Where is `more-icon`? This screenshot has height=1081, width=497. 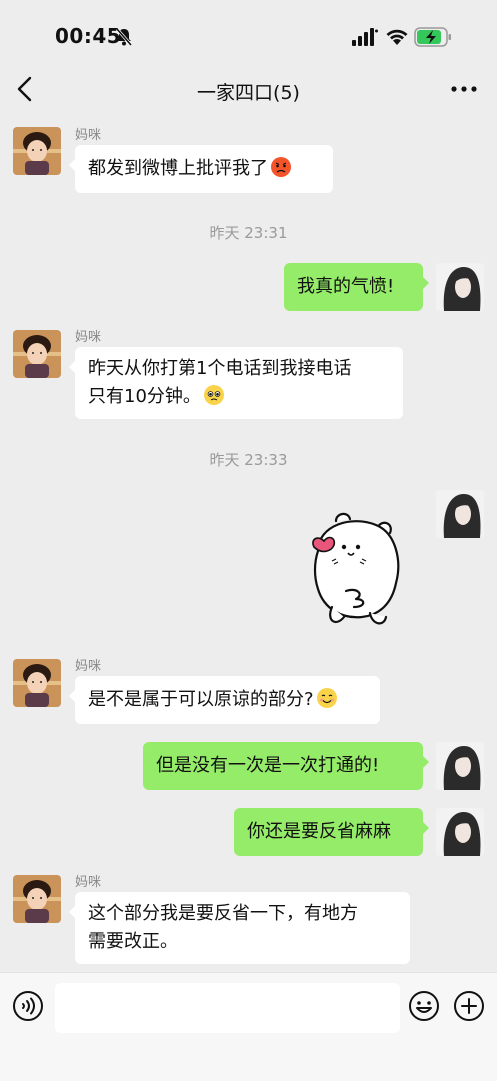 more-icon is located at coordinates (464, 89).